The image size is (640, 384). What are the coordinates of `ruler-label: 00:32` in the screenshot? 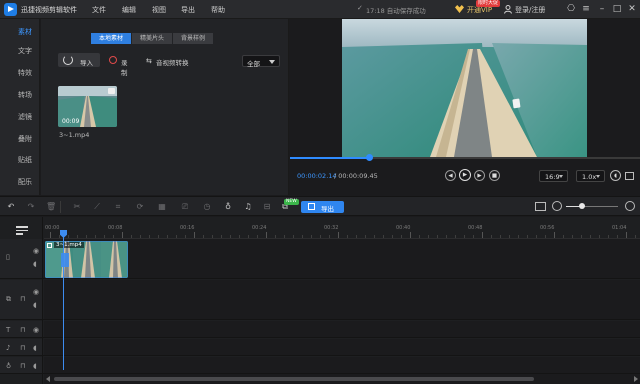 It's located at (331, 228).